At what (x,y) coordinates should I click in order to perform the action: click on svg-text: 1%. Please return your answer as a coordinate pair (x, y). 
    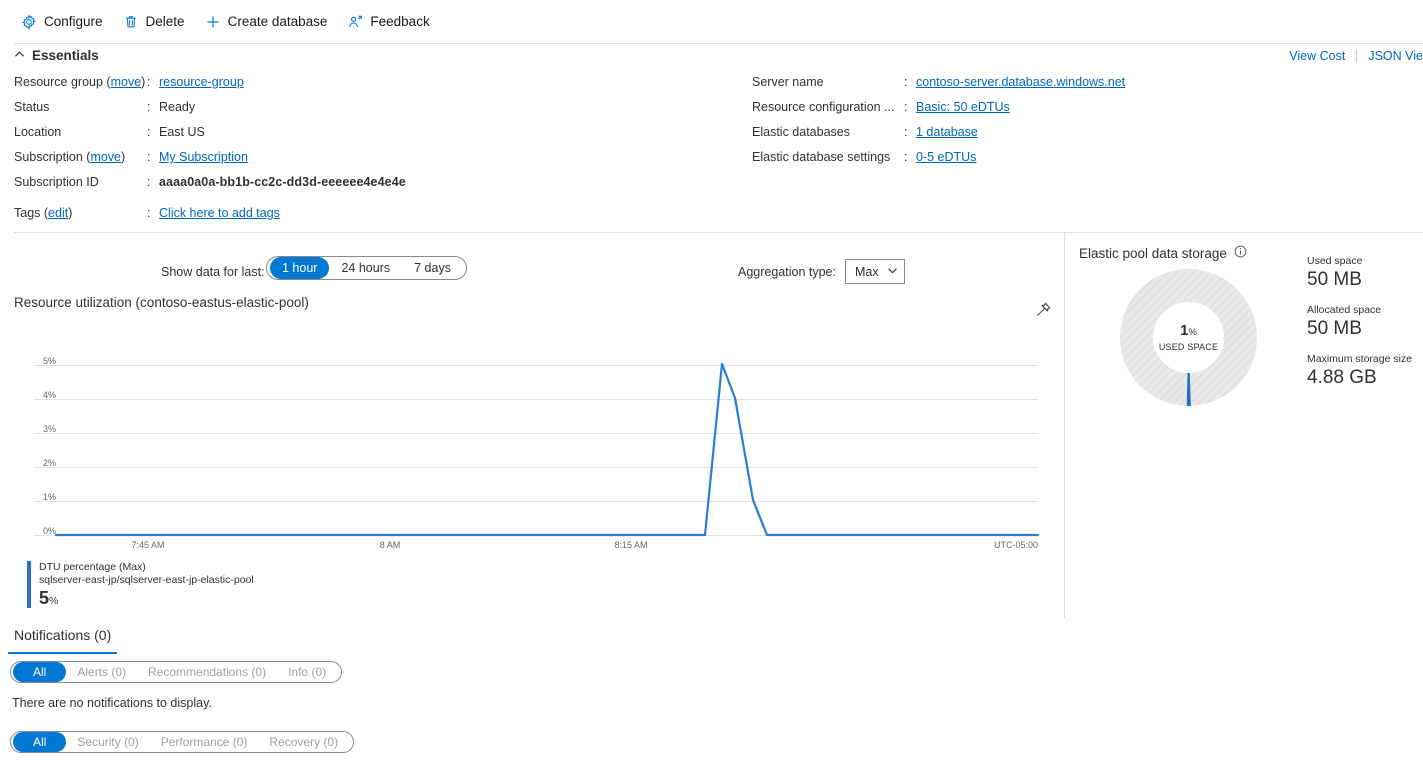
    Looking at the image, I should click on (49, 497).